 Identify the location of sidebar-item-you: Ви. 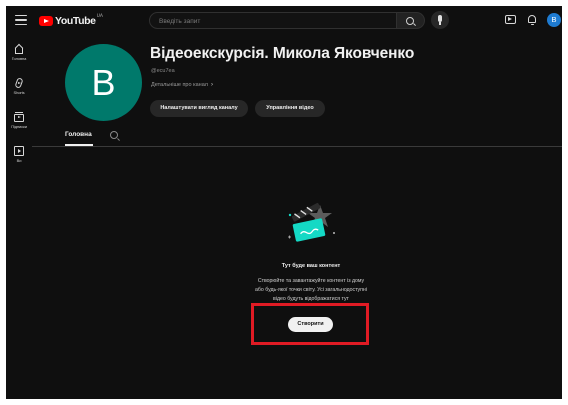
(19, 154).